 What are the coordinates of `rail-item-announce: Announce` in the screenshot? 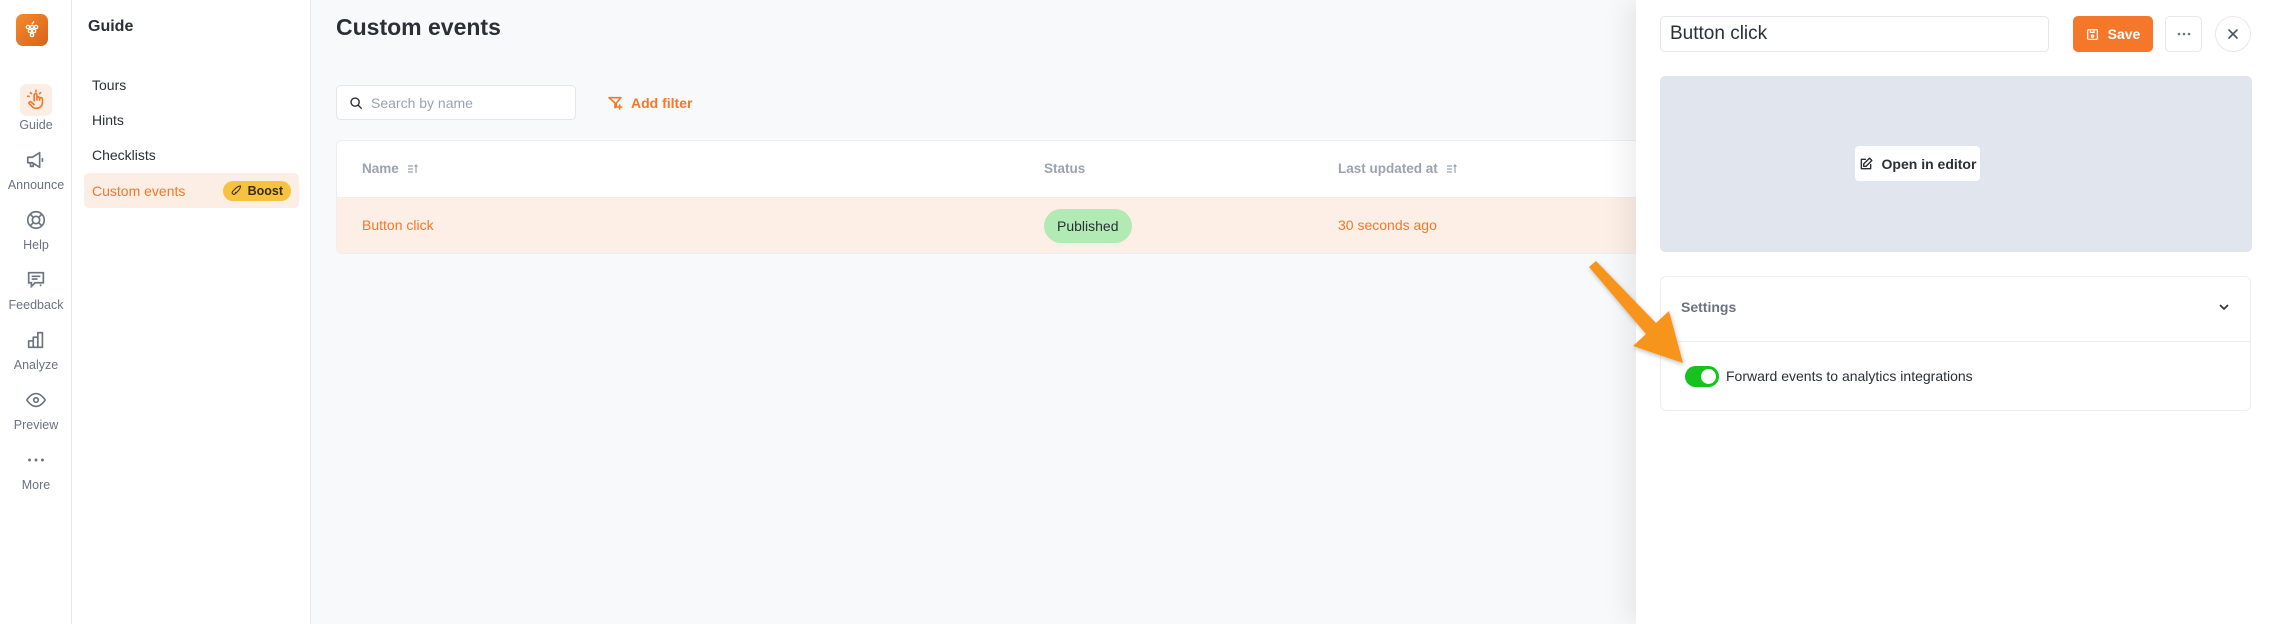 It's located at (36, 168).